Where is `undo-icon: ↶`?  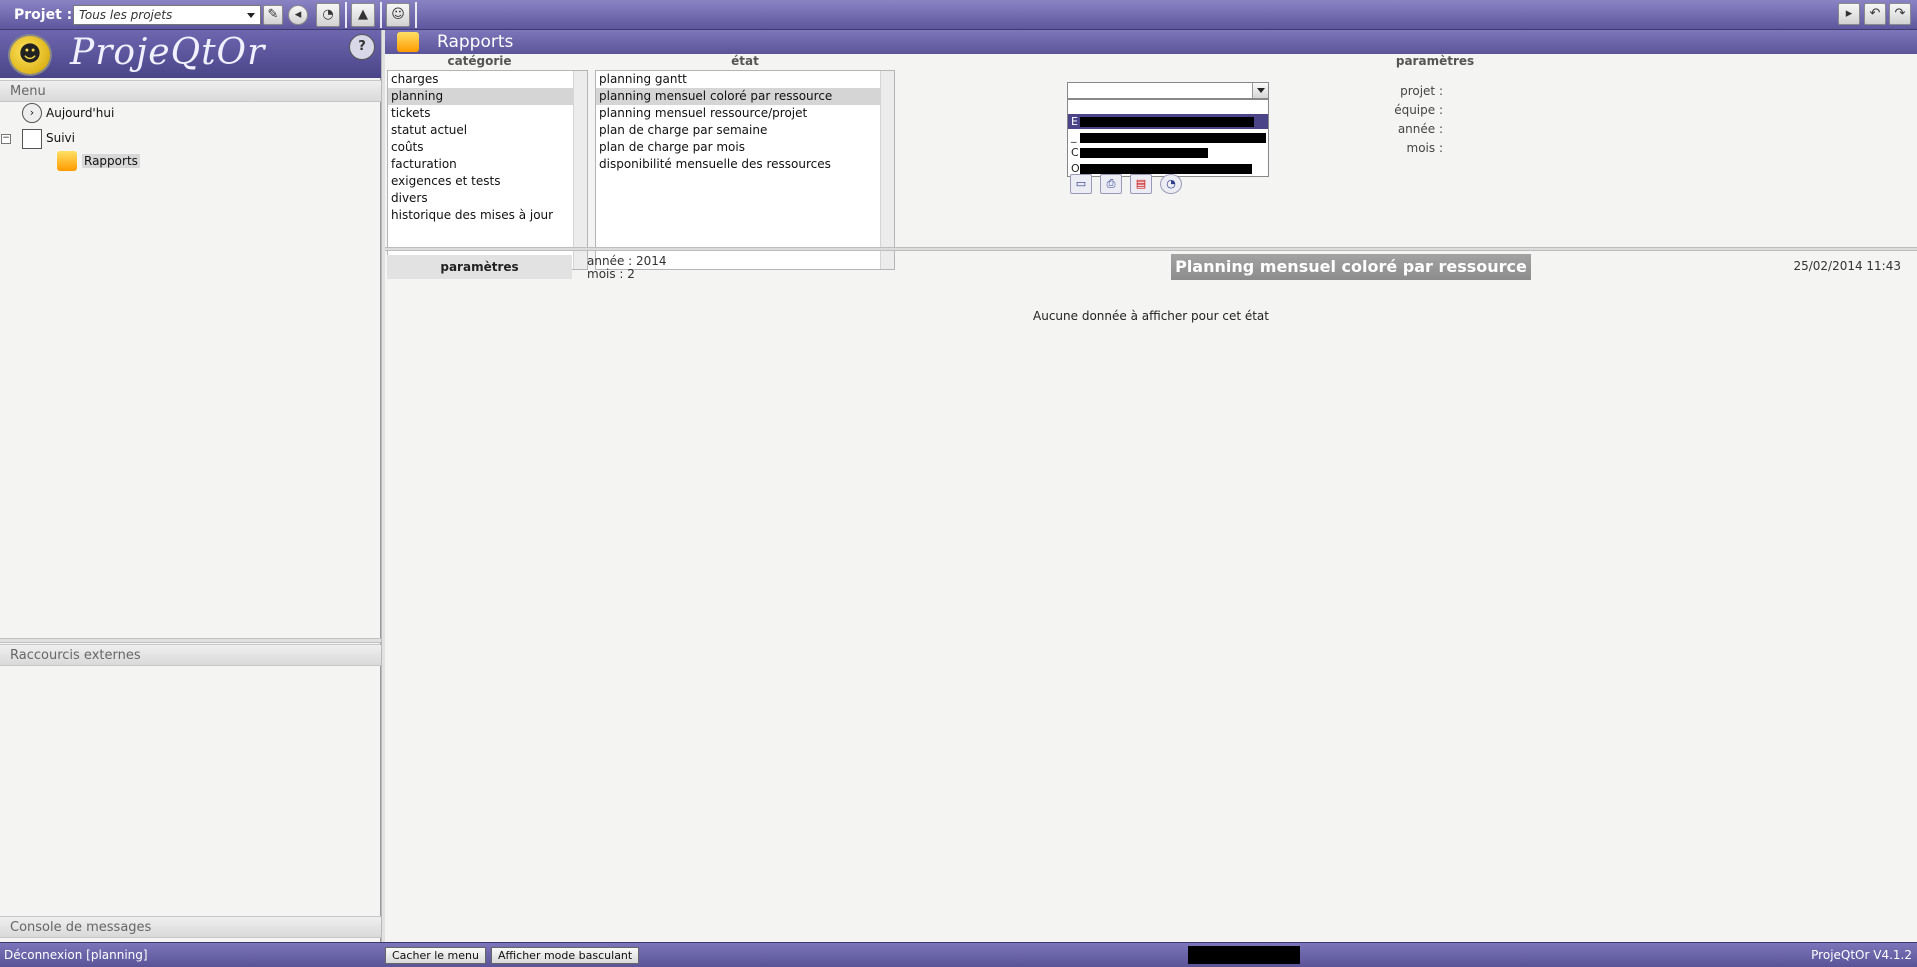
undo-icon: ↶ is located at coordinates (1875, 14).